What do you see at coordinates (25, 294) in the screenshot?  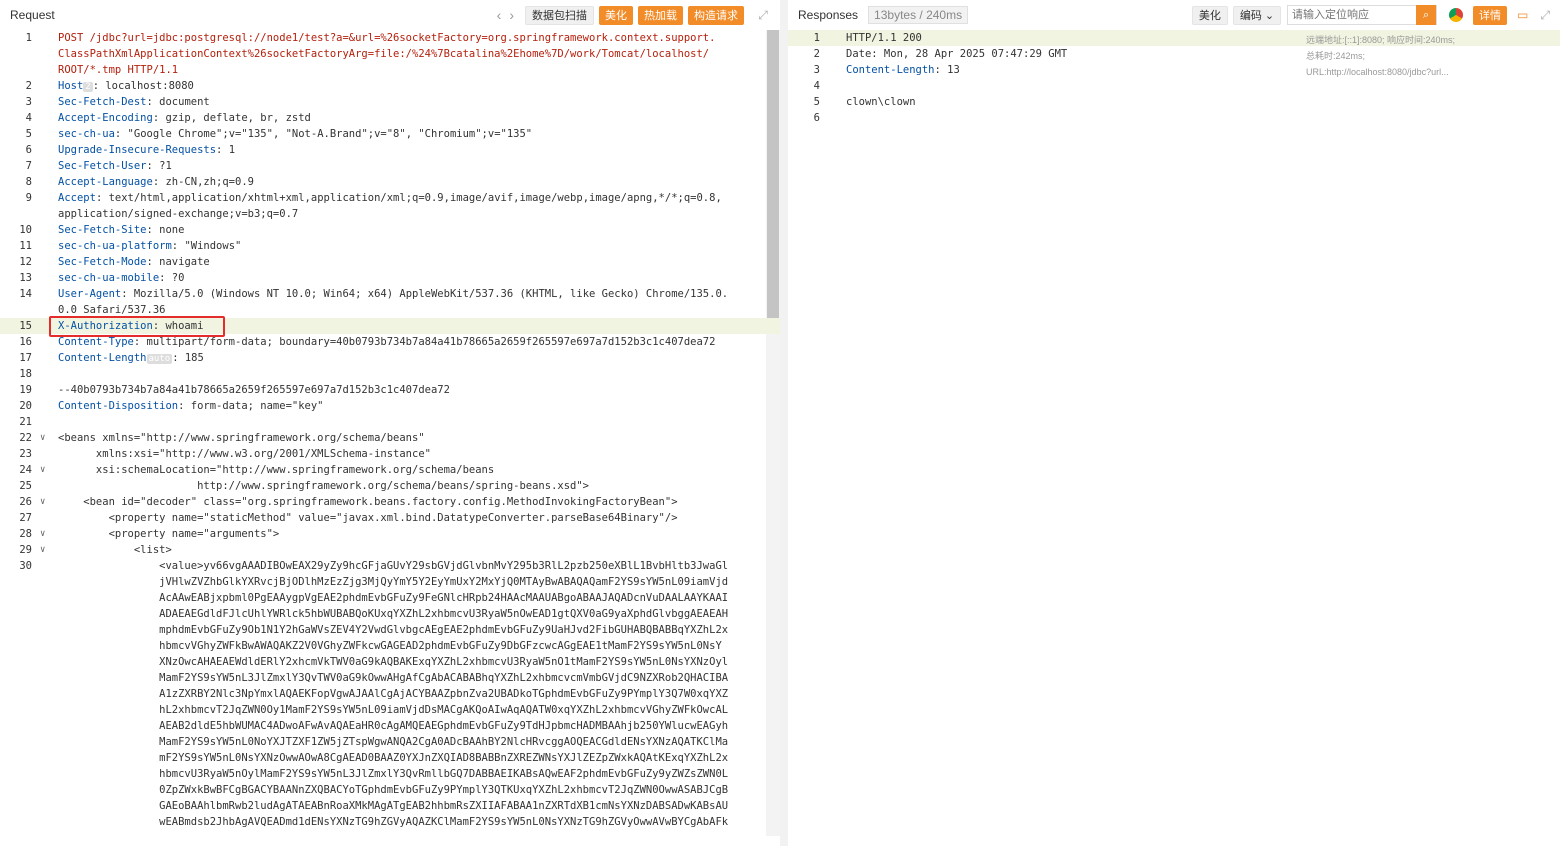 I see `line-number: 14` at bounding box center [25, 294].